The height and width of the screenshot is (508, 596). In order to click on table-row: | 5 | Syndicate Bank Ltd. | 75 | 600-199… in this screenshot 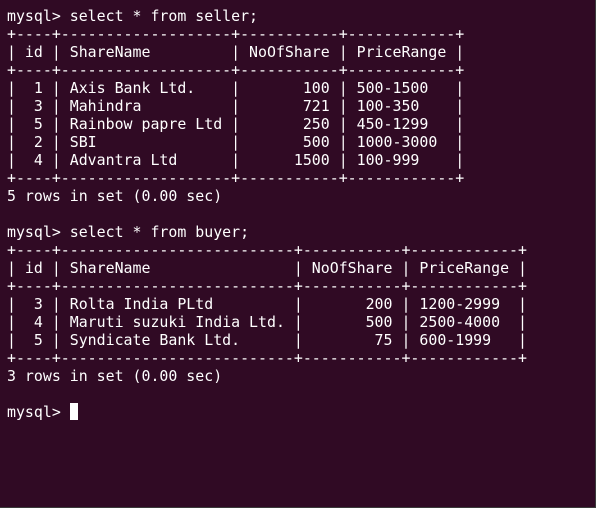, I will do `click(267, 340)`.